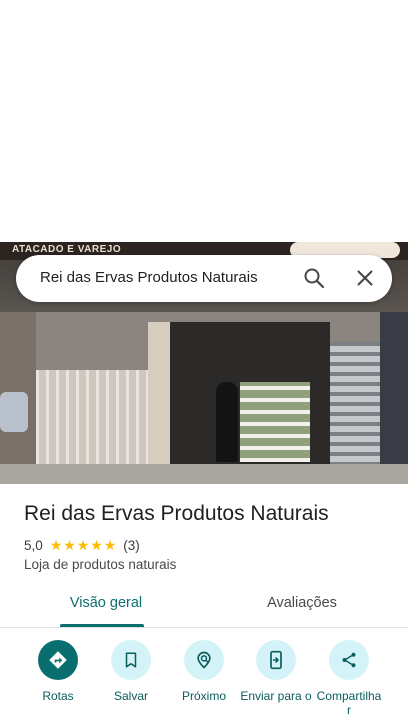 The height and width of the screenshot is (726, 408). What do you see at coordinates (349, 703) in the screenshot?
I see `share-label: Compartilha r` at bounding box center [349, 703].